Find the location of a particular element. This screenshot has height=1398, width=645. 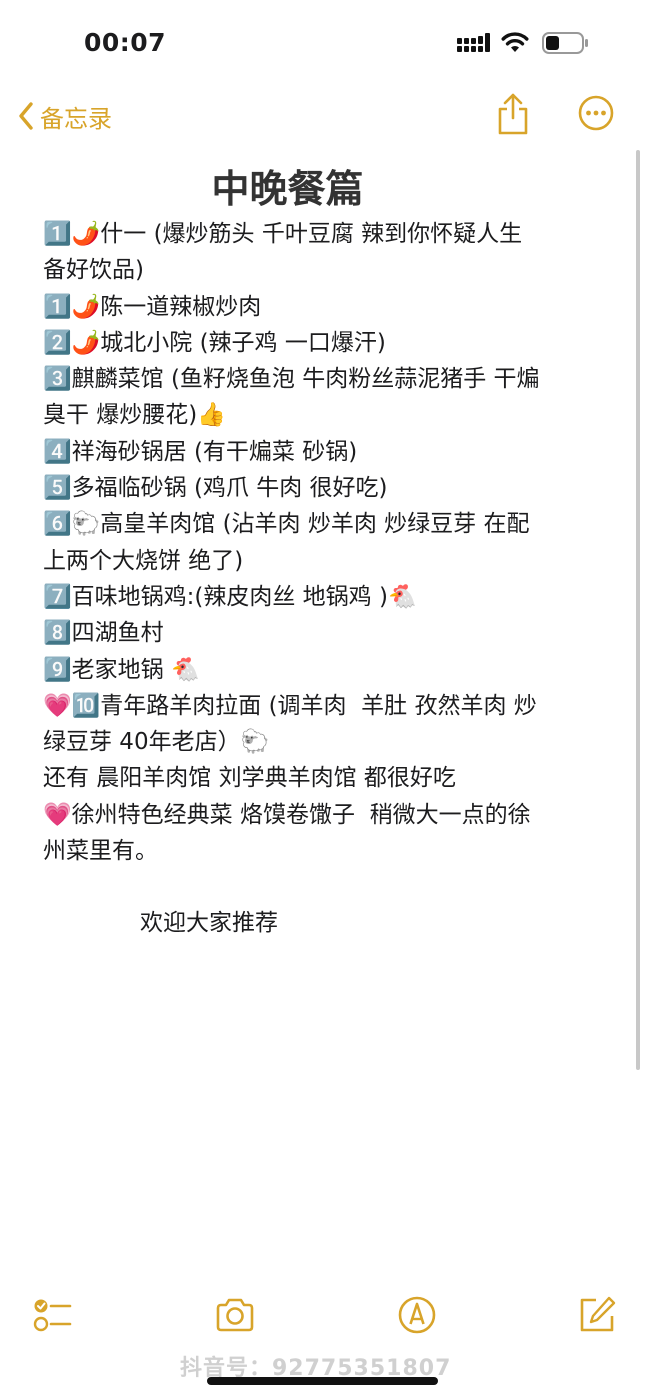

note-line: 1️⃣🌶️陈一道辣椒炒肉 is located at coordinates (152, 306).